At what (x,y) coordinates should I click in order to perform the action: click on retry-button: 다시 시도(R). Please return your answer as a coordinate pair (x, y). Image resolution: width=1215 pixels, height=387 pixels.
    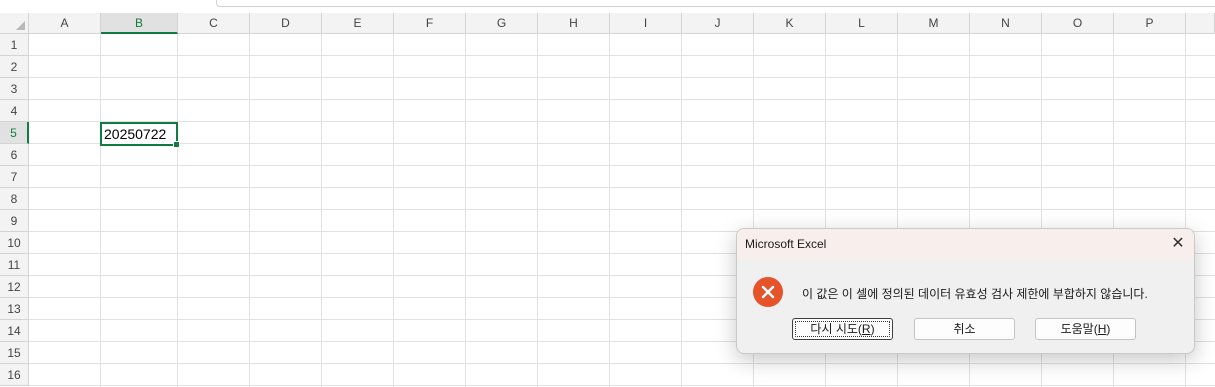
    Looking at the image, I should click on (842, 329).